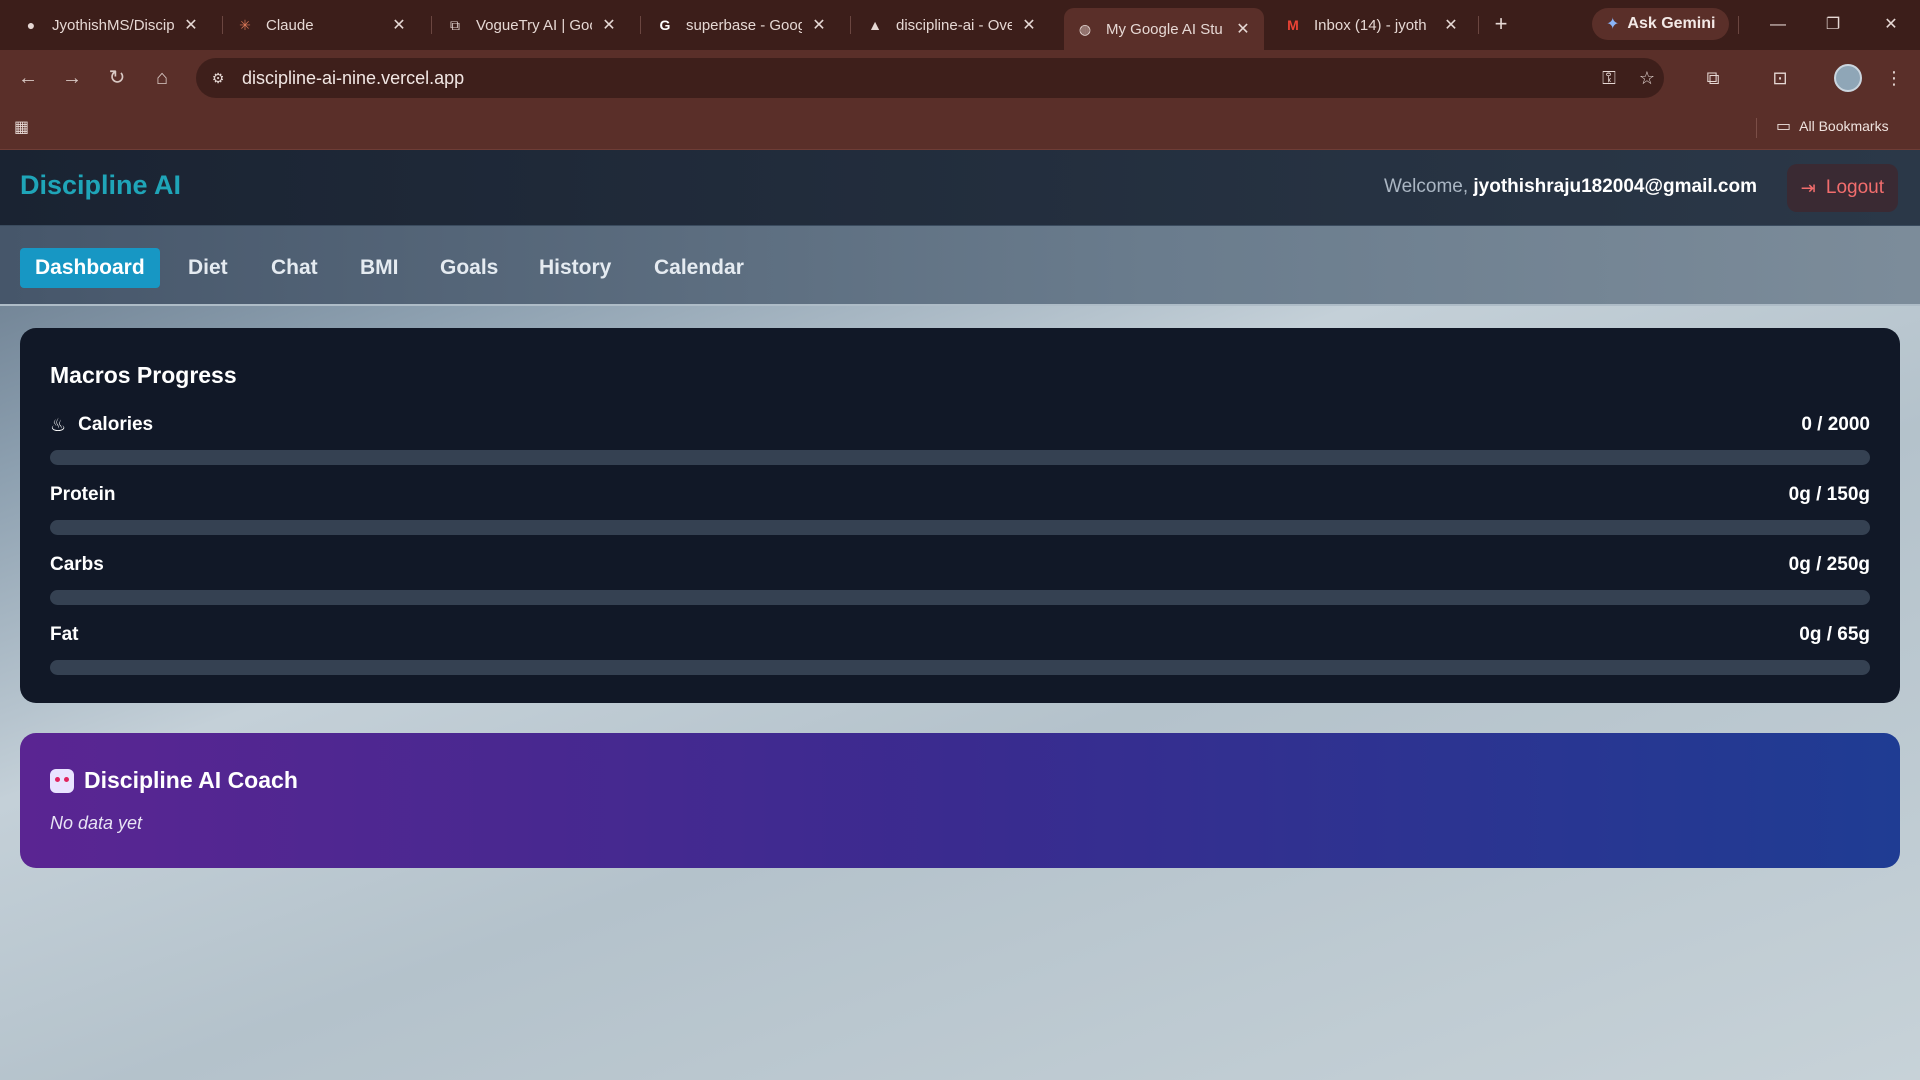  Describe the element at coordinates (191, 780) in the screenshot. I see `coach-title-text: Discipline AI Coach` at that location.